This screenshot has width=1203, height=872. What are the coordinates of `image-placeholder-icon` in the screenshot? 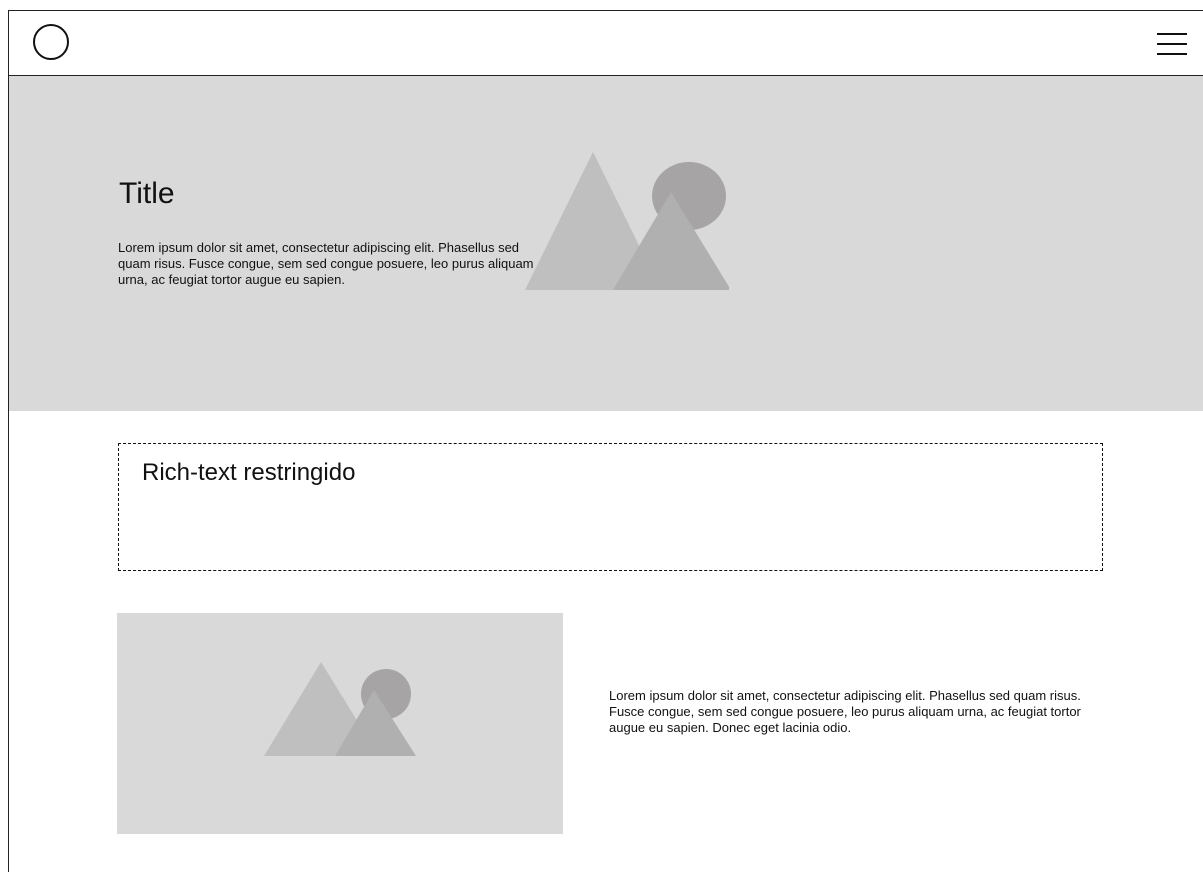 It's located at (340, 709).